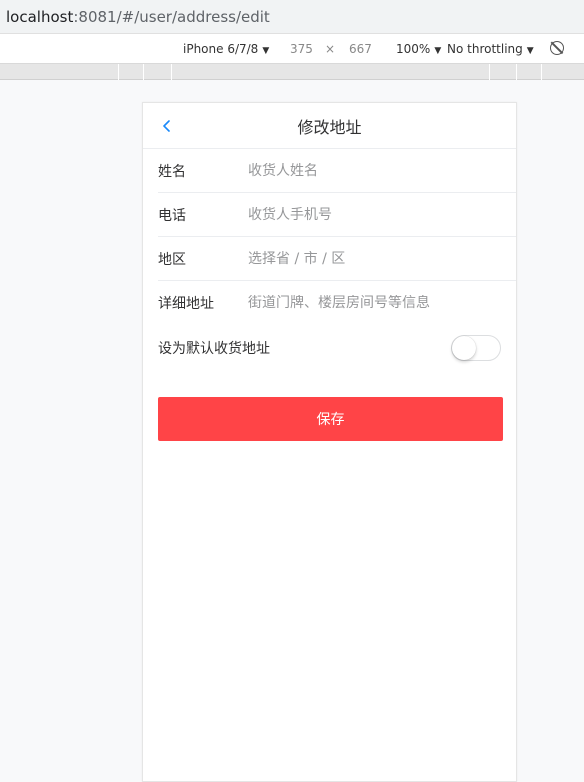  I want to click on zoom-select: 100% ▼, so click(418, 49).